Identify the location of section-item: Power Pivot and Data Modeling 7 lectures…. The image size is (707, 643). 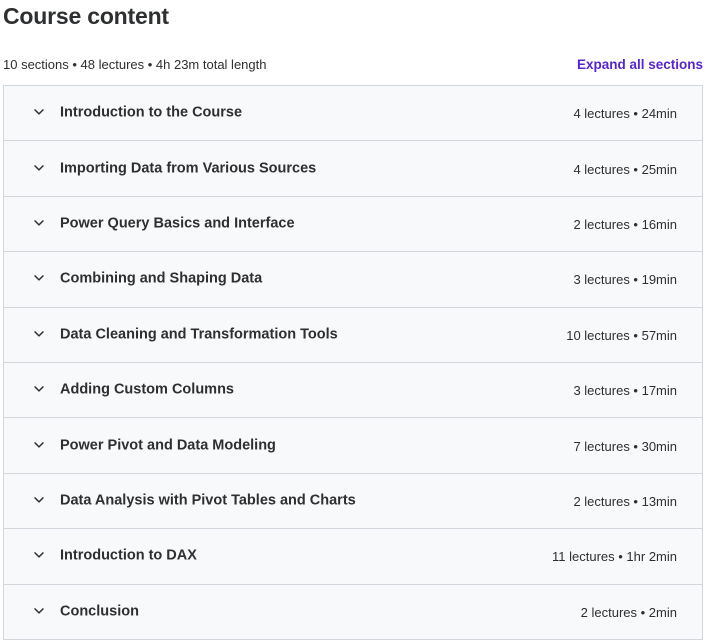
(353, 446).